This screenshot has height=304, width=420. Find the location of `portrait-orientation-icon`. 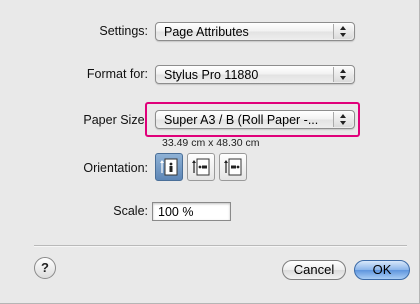

portrait-orientation-icon is located at coordinates (169, 167).